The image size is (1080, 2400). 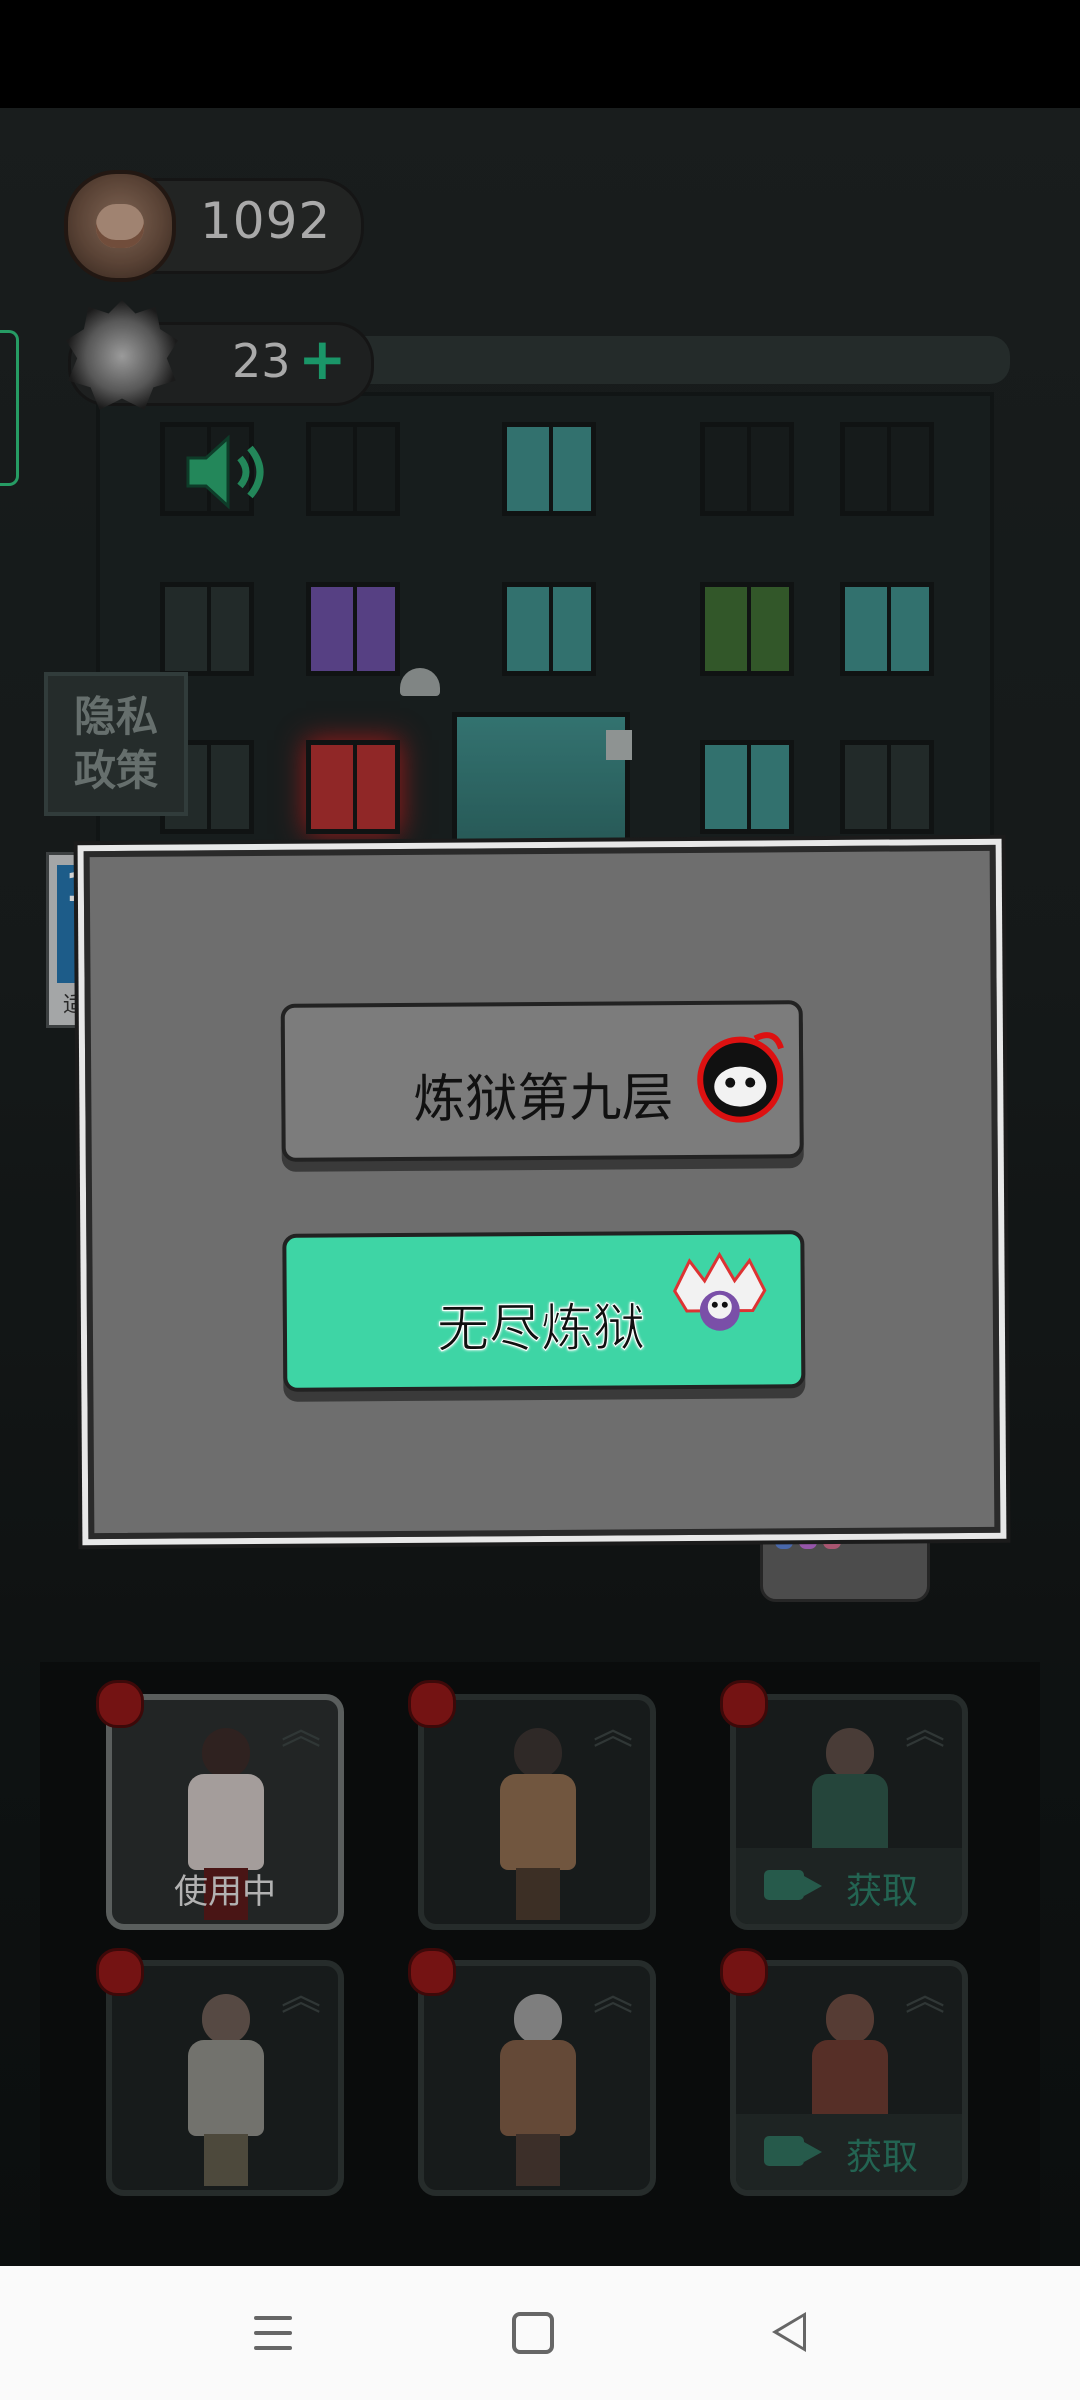 I want to click on endless-hell-button: 无尽炼狱, so click(x=544, y=1311).